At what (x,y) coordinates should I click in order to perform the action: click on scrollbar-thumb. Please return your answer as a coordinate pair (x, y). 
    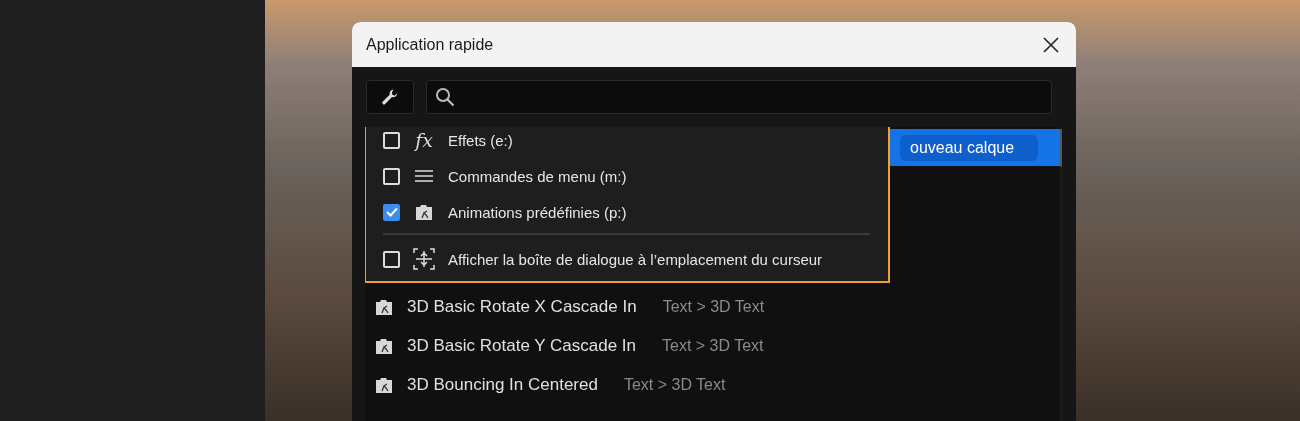
    Looking at the image, I should click on (1061, 148).